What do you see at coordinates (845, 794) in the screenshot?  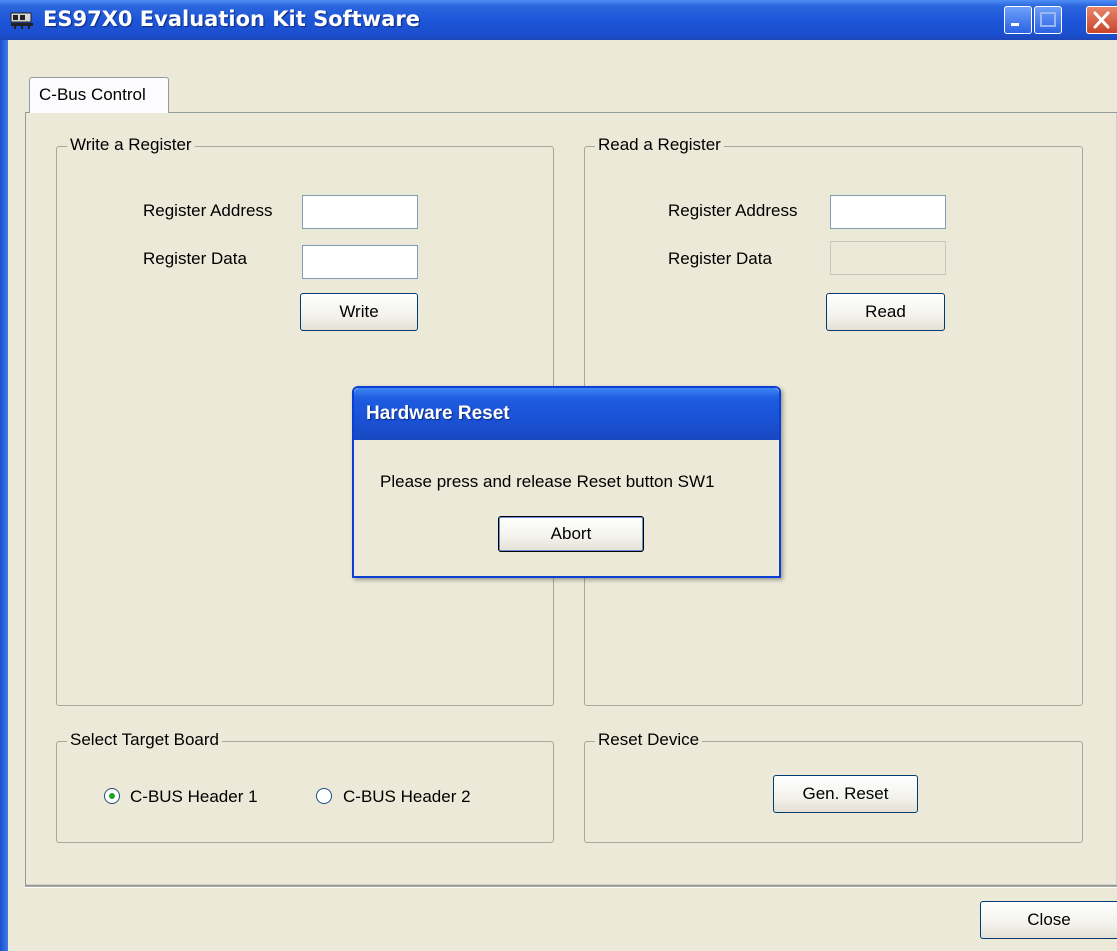 I see `gen-reset-button: Gen. Reset` at bounding box center [845, 794].